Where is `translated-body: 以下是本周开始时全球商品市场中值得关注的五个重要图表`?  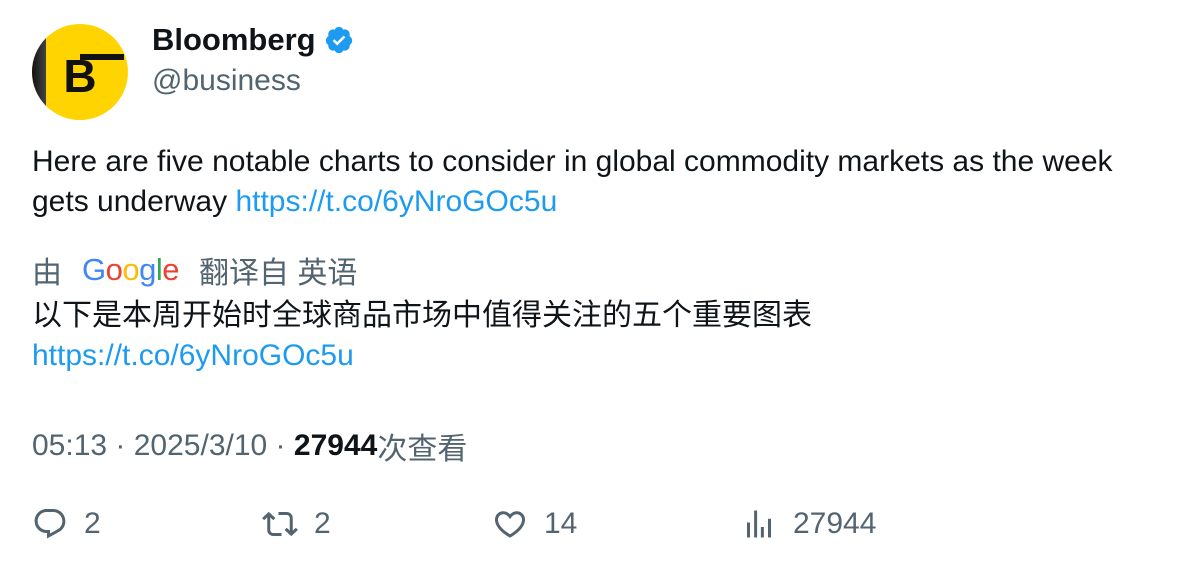 translated-body: 以下是本周开始时全球商品市场中值得关注的五个重要图表 is located at coordinates (422, 315).